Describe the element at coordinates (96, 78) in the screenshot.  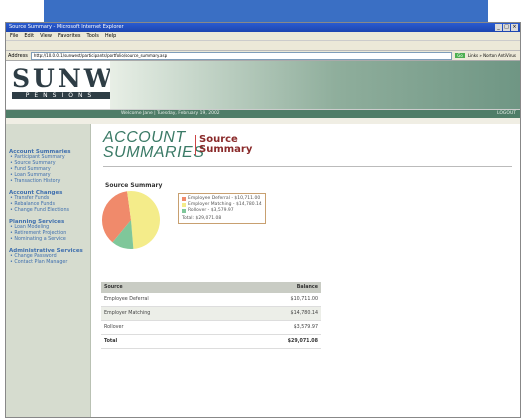
I see `logo-name: SUNWEST` at that location.